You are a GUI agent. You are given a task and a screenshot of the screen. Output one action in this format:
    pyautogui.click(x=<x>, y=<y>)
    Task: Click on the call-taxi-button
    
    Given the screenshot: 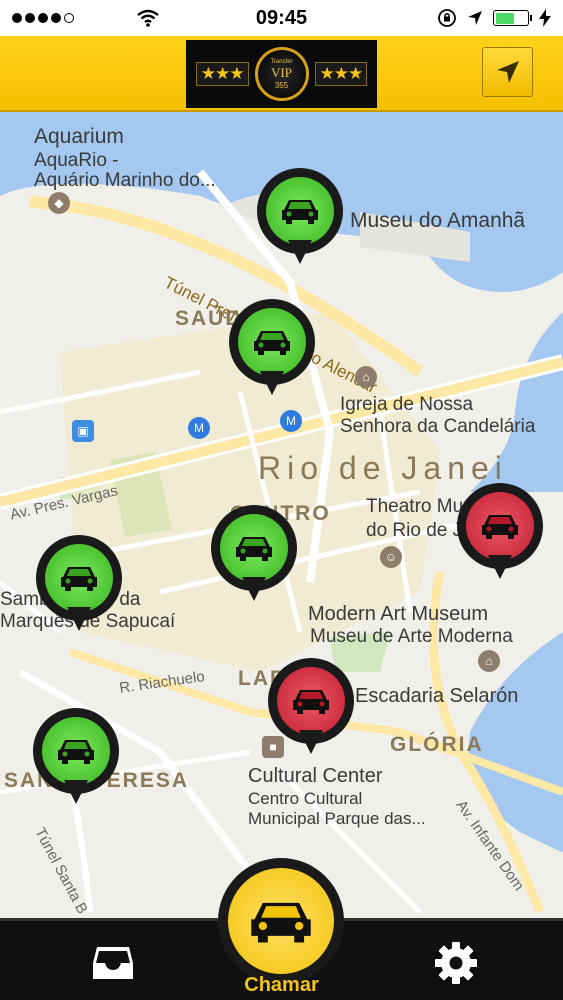 What is the action you would take?
    pyautogui.click(x=281, y=921)
    